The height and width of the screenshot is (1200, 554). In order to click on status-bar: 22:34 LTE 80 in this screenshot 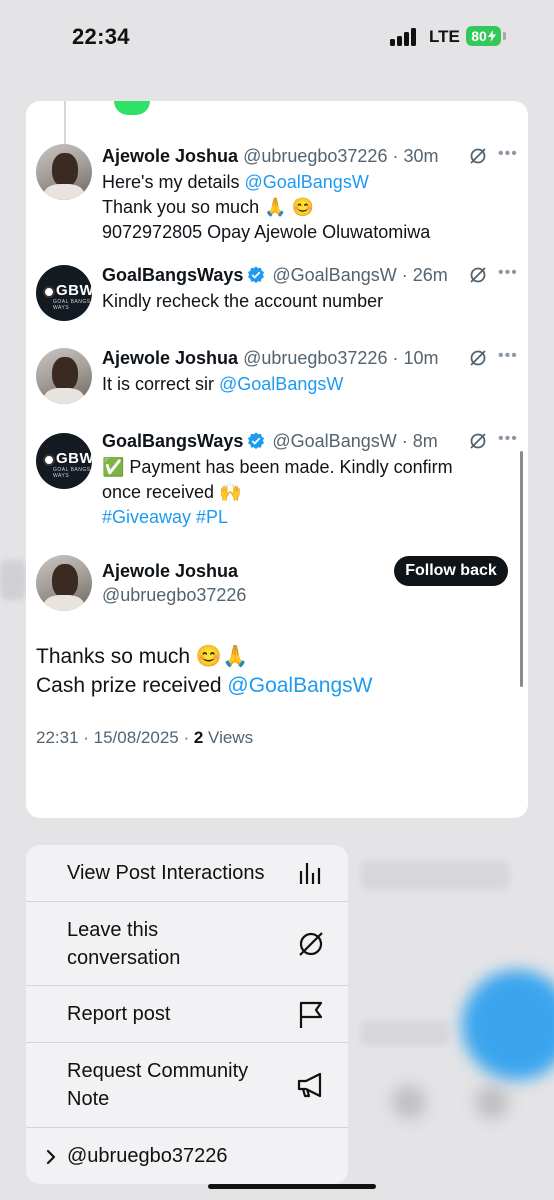, I will do `click(277, 40)`.